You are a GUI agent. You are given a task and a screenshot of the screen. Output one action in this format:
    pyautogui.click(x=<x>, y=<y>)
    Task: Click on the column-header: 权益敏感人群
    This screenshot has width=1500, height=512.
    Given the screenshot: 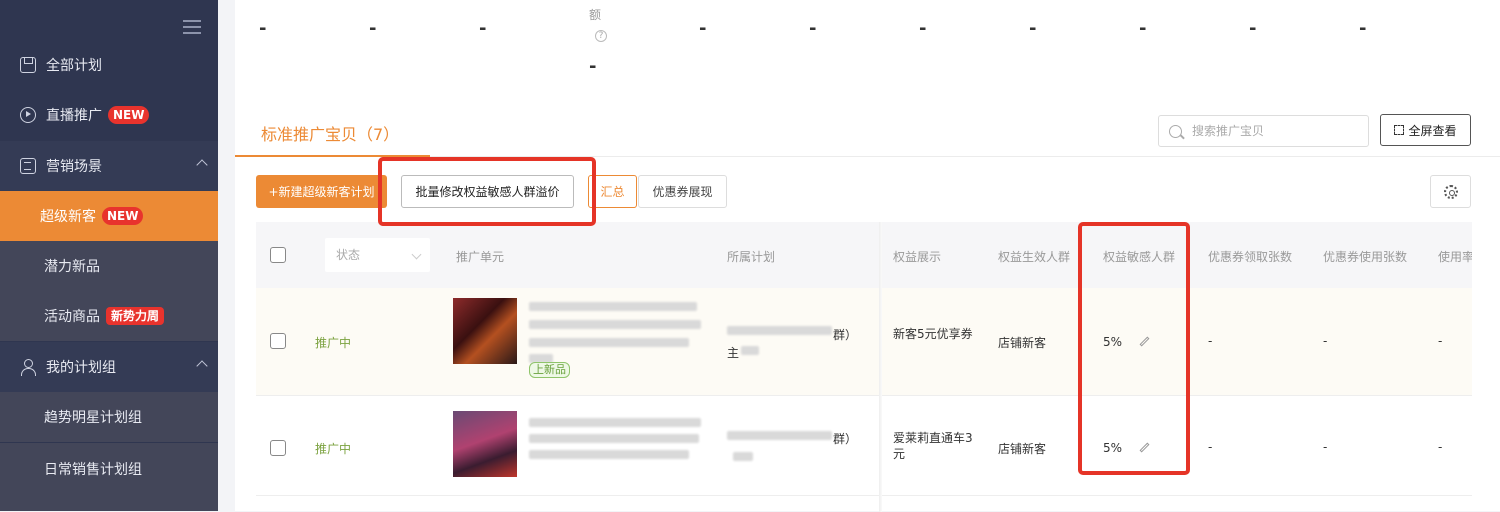 What is the action you would take?
    pyautogui.click(x=1139, y=257)
    